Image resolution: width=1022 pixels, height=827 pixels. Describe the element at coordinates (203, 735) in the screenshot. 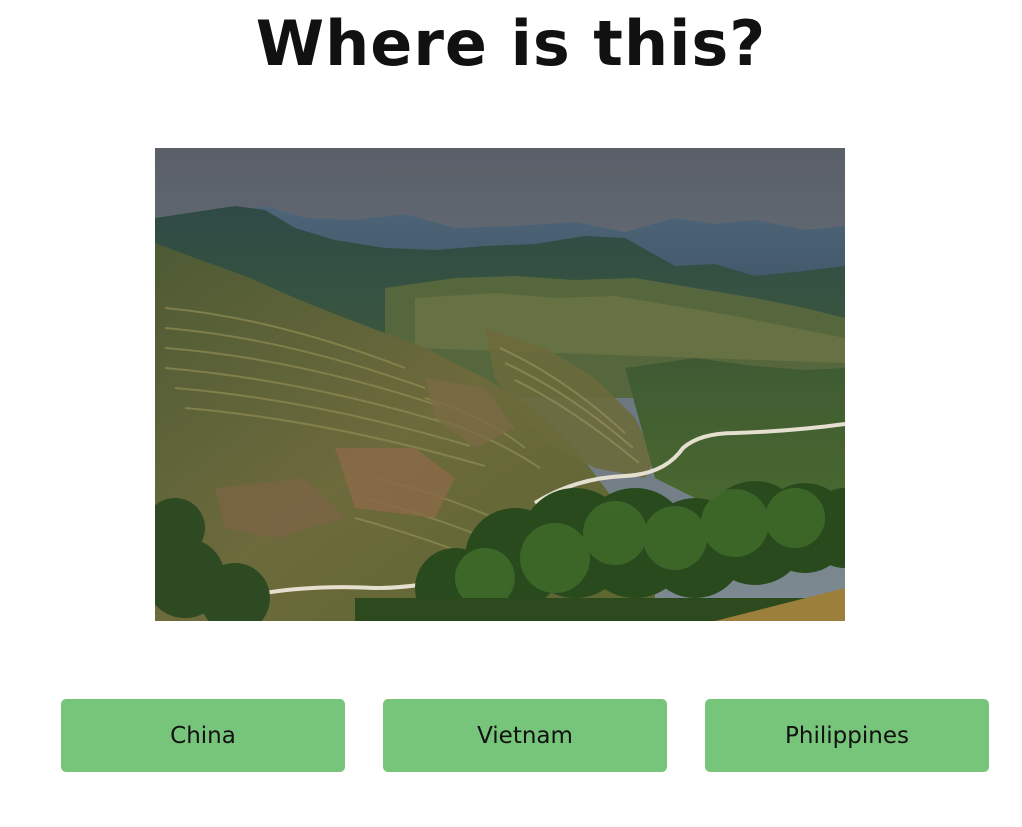

I see `answer-button-china: China` at that location.